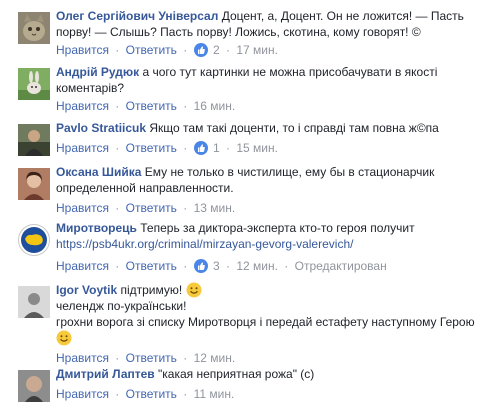  I want to click on timestamp: 15 мин., so click(257, 148).